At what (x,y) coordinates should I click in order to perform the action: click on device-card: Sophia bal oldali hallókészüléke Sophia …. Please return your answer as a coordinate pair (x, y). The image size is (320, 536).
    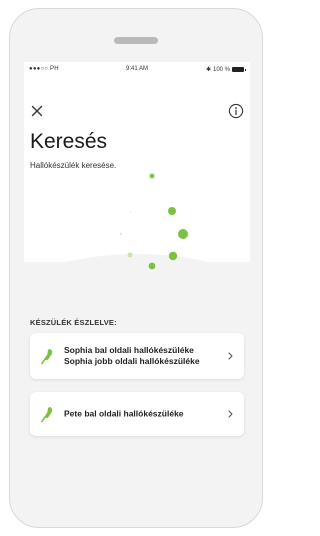
    Looking at the image, I should click on (137, 356).